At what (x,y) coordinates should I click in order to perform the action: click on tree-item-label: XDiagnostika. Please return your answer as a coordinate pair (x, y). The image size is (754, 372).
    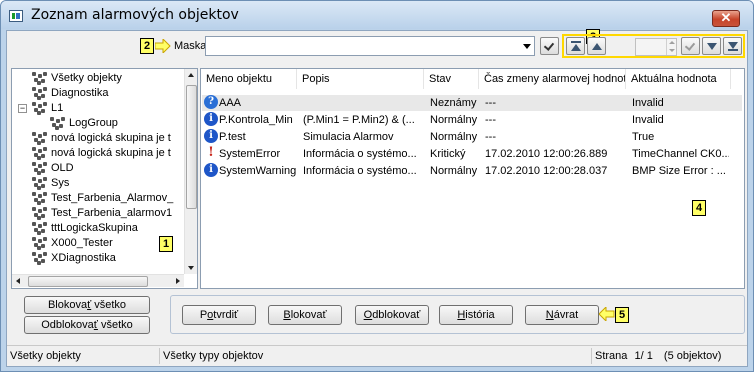
    Looking at the image, I should click on (83, 258).